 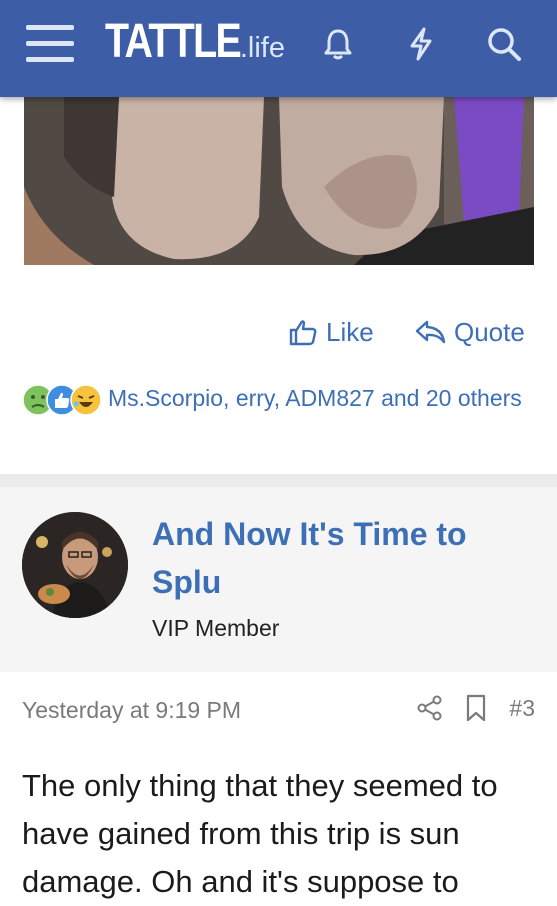 I want to click on bookmark-icon, so click(x=476, y=708).